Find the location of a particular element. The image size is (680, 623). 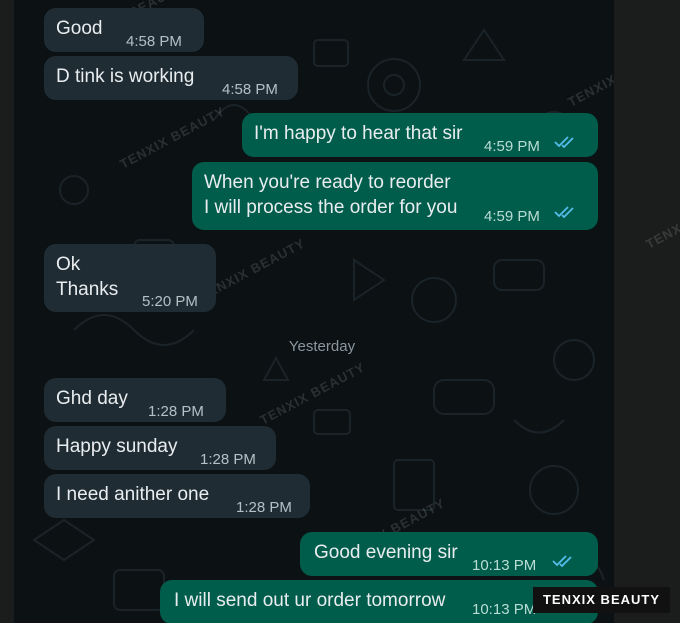

message-bubble-incoming: Ok Thanks 5:20 PM is located at coordinates (130, 278).